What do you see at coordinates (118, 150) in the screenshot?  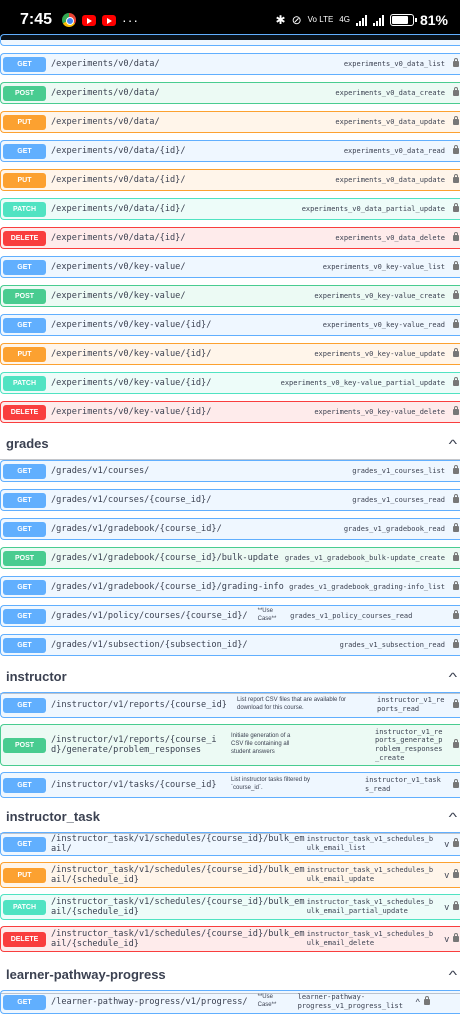 I see `operation-path: /experiments/v0/data/{id}/` at bounding box center [118, 150].